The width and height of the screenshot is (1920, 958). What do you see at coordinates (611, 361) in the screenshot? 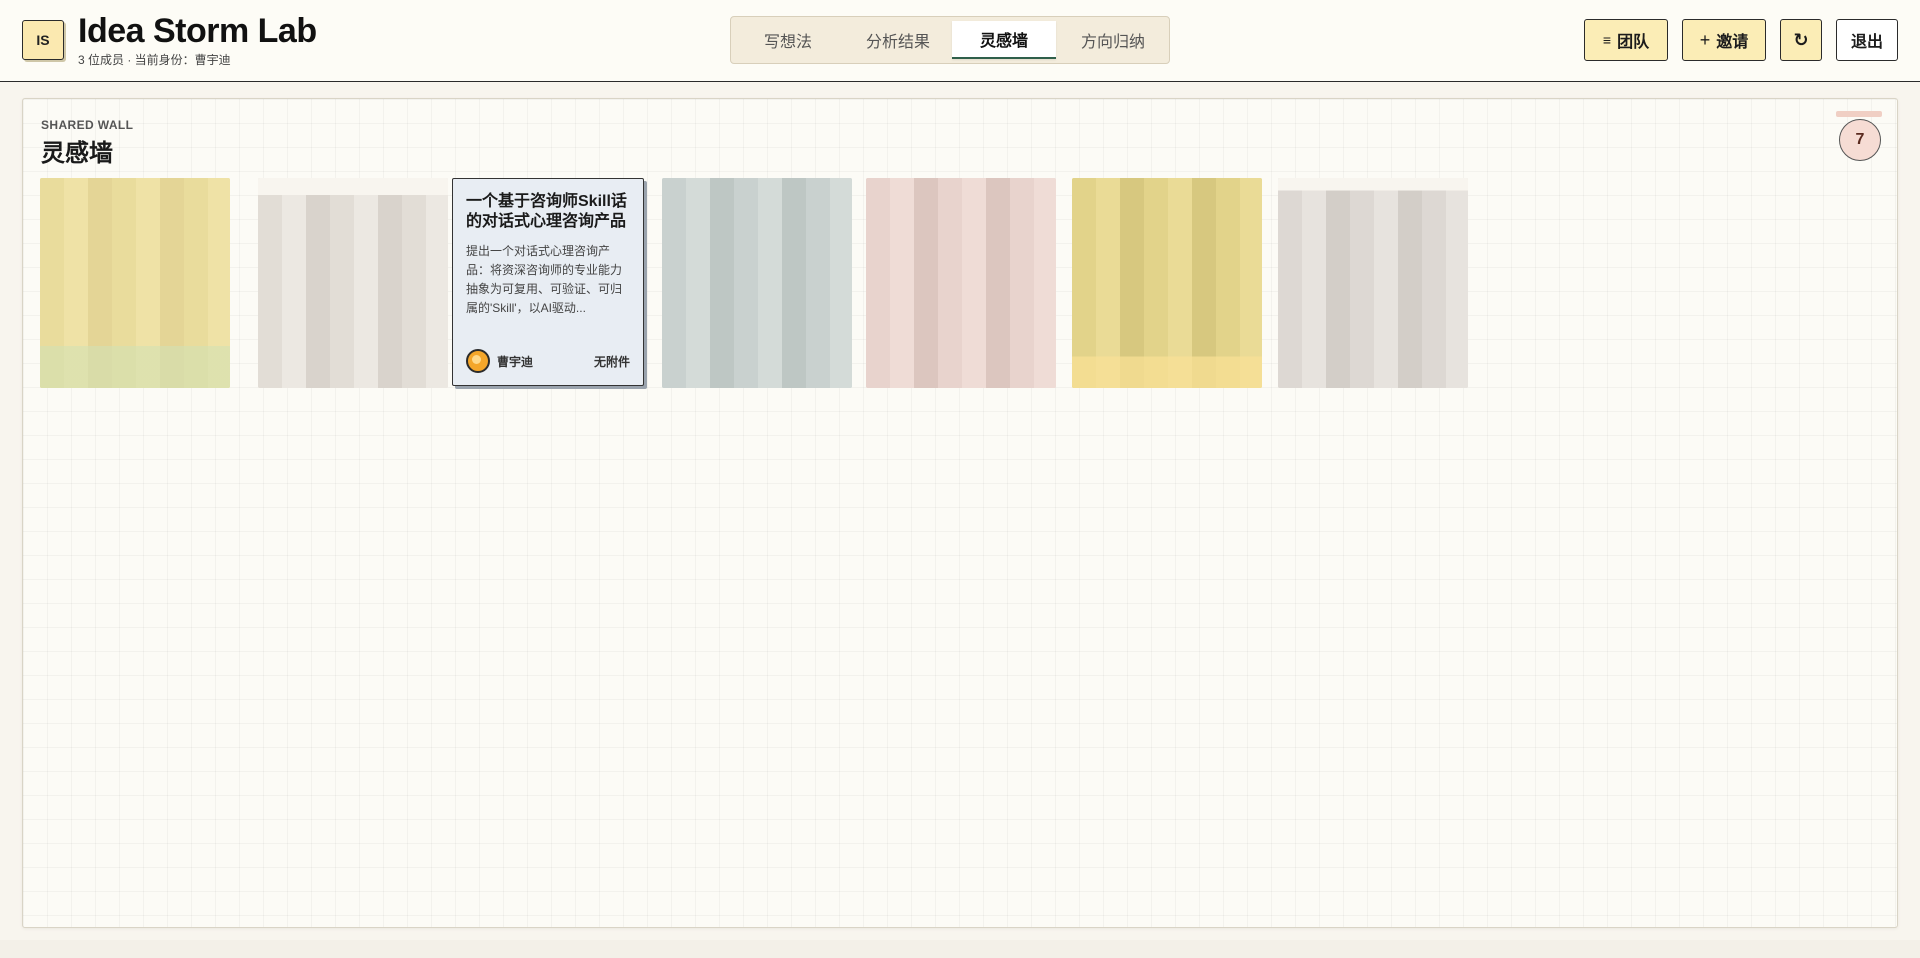
I see `attachment-status: 无附件` at bounding box center [611, 361].